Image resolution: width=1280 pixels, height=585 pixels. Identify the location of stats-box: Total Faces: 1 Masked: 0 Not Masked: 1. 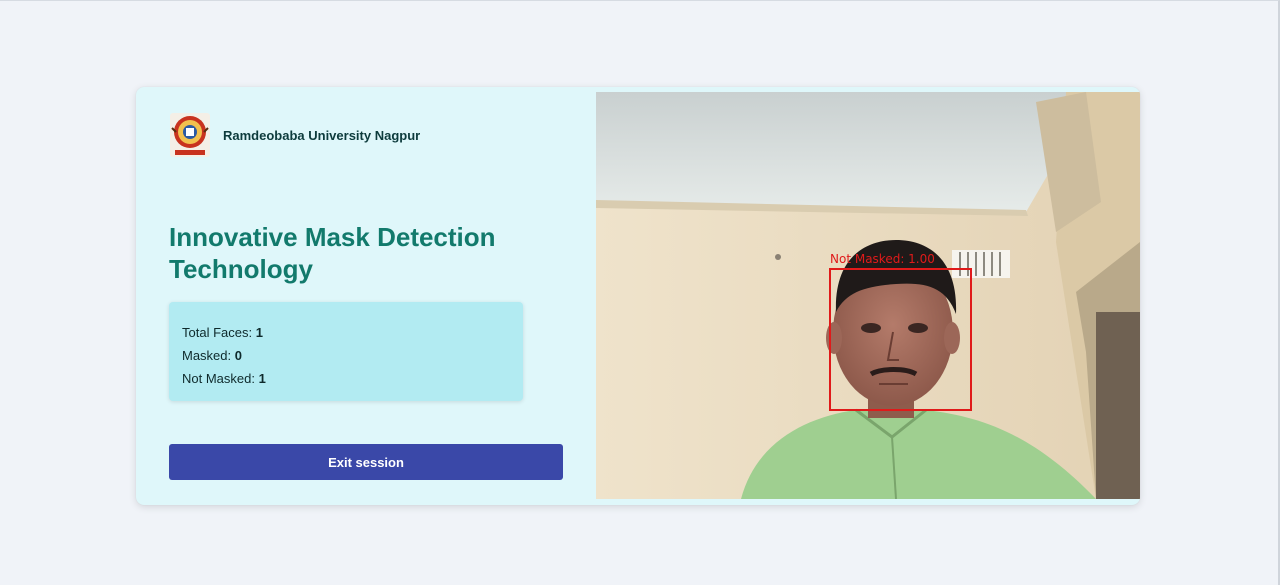
(346, 351).